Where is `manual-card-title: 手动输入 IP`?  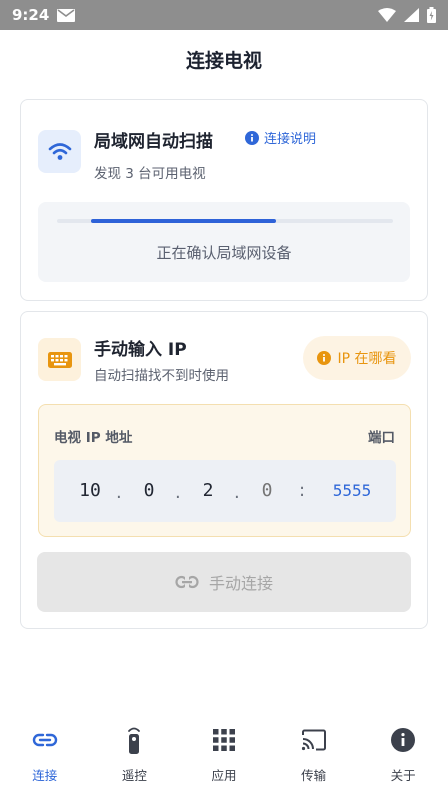
manual-card-title: 手动输入 IP is located at coordinates (140, 350).